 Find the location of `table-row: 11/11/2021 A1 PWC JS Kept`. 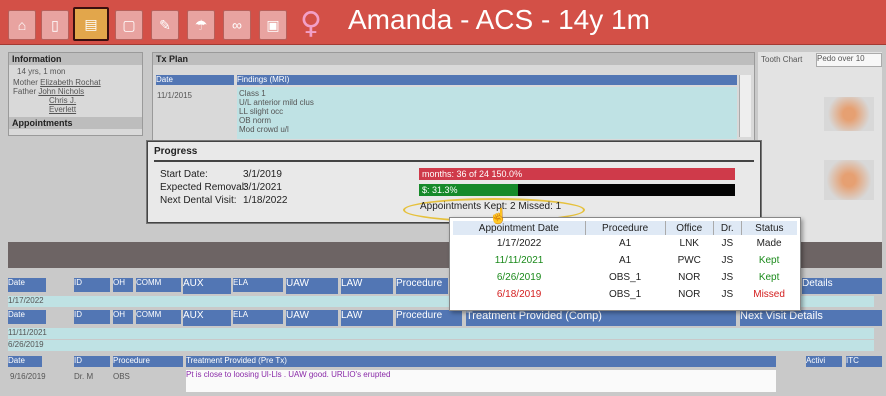

table-row: 11/11/2021 A1 PWC JS Kept is located at coordinates (625, 260).